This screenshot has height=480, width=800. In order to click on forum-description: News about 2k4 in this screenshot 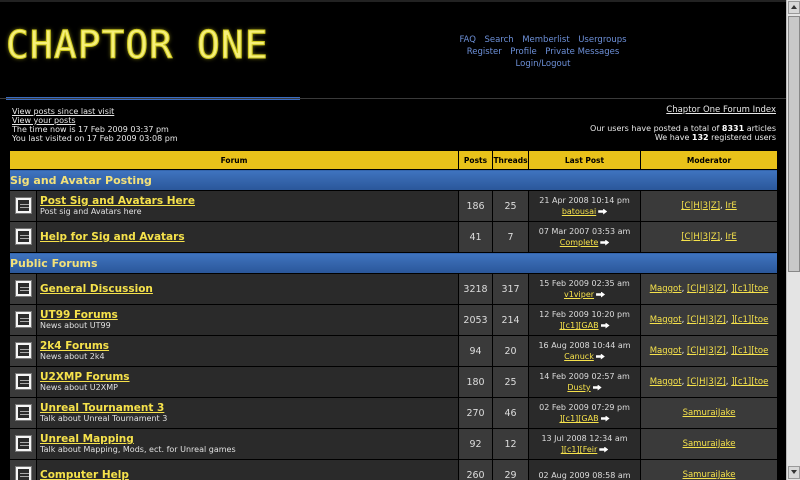, I will do `click(72, 356)`.